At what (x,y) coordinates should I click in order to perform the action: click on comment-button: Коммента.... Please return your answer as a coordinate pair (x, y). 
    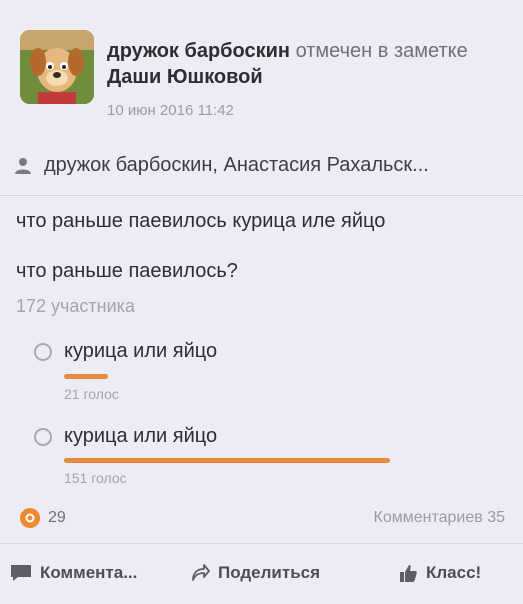
    Looking at the image, I should click on (73, 573).